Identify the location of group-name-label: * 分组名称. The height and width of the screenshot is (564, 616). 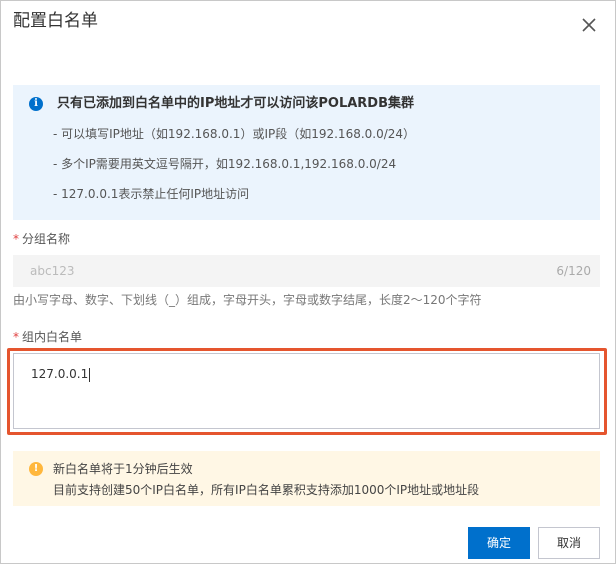
(41, 239).